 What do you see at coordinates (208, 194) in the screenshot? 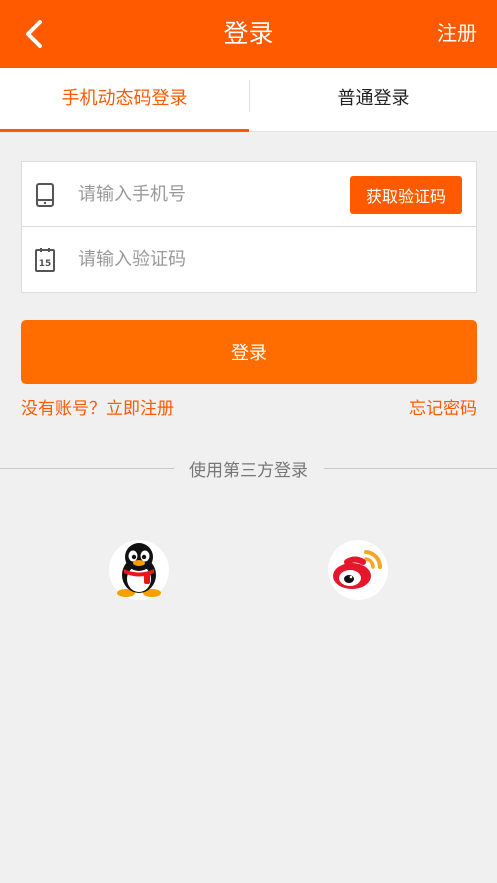
I see `phone-input` at bounding box center [208, 194].